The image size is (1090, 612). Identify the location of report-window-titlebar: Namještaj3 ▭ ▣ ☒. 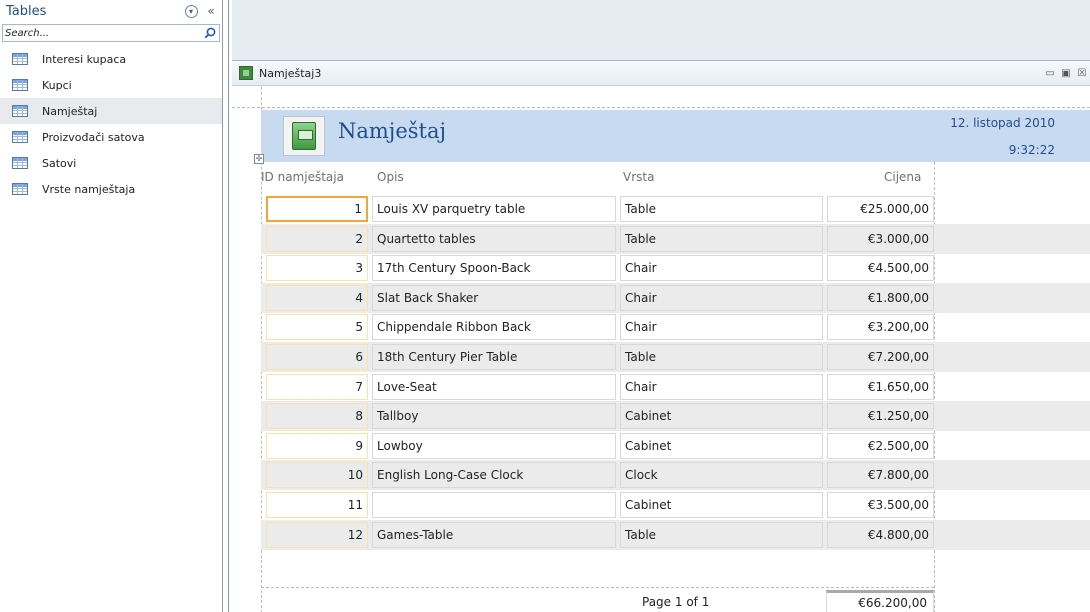
(661, 73).